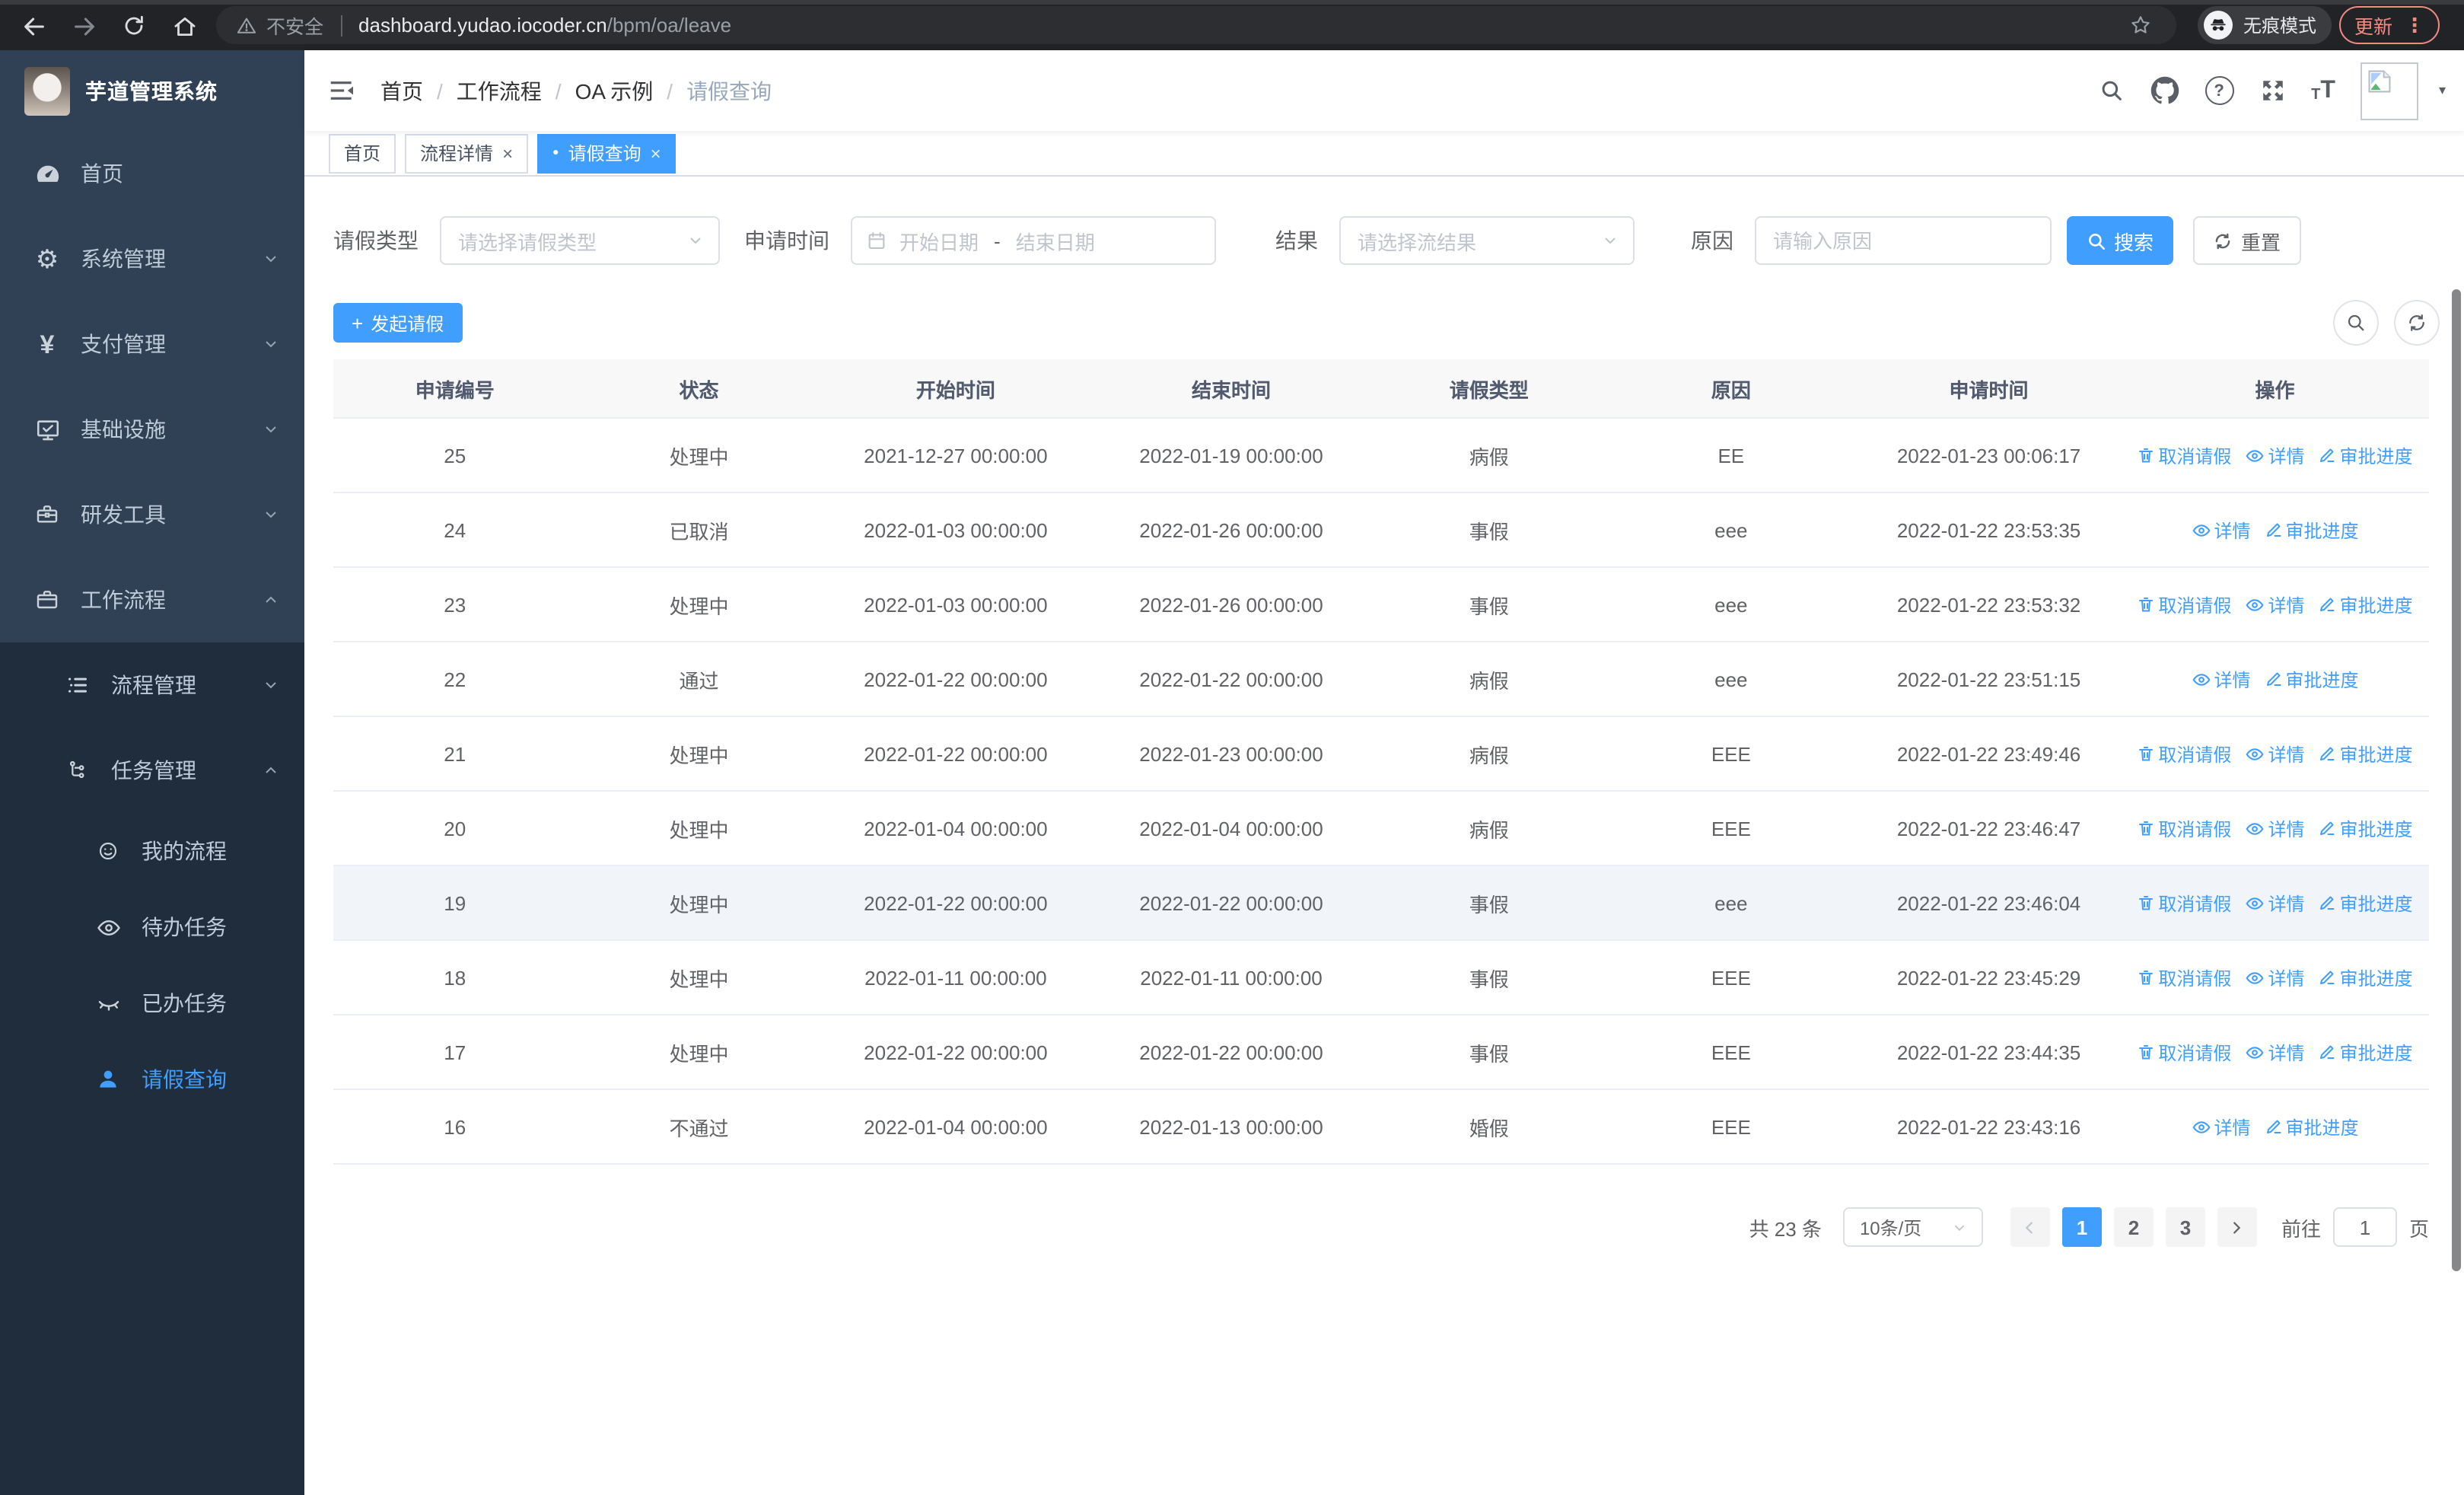 Image resolution: width=2464 pixels, height=1495 pixels. What do you see at coordinates (2133, 1227) in the screenshot?
I see `page-button-2: 2` at bounding box center [2133, 1227].